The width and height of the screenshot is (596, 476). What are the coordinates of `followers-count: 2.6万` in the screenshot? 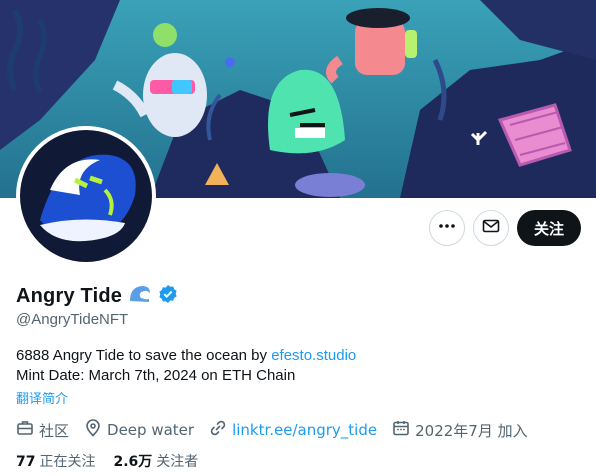 It's located at (133, 462).